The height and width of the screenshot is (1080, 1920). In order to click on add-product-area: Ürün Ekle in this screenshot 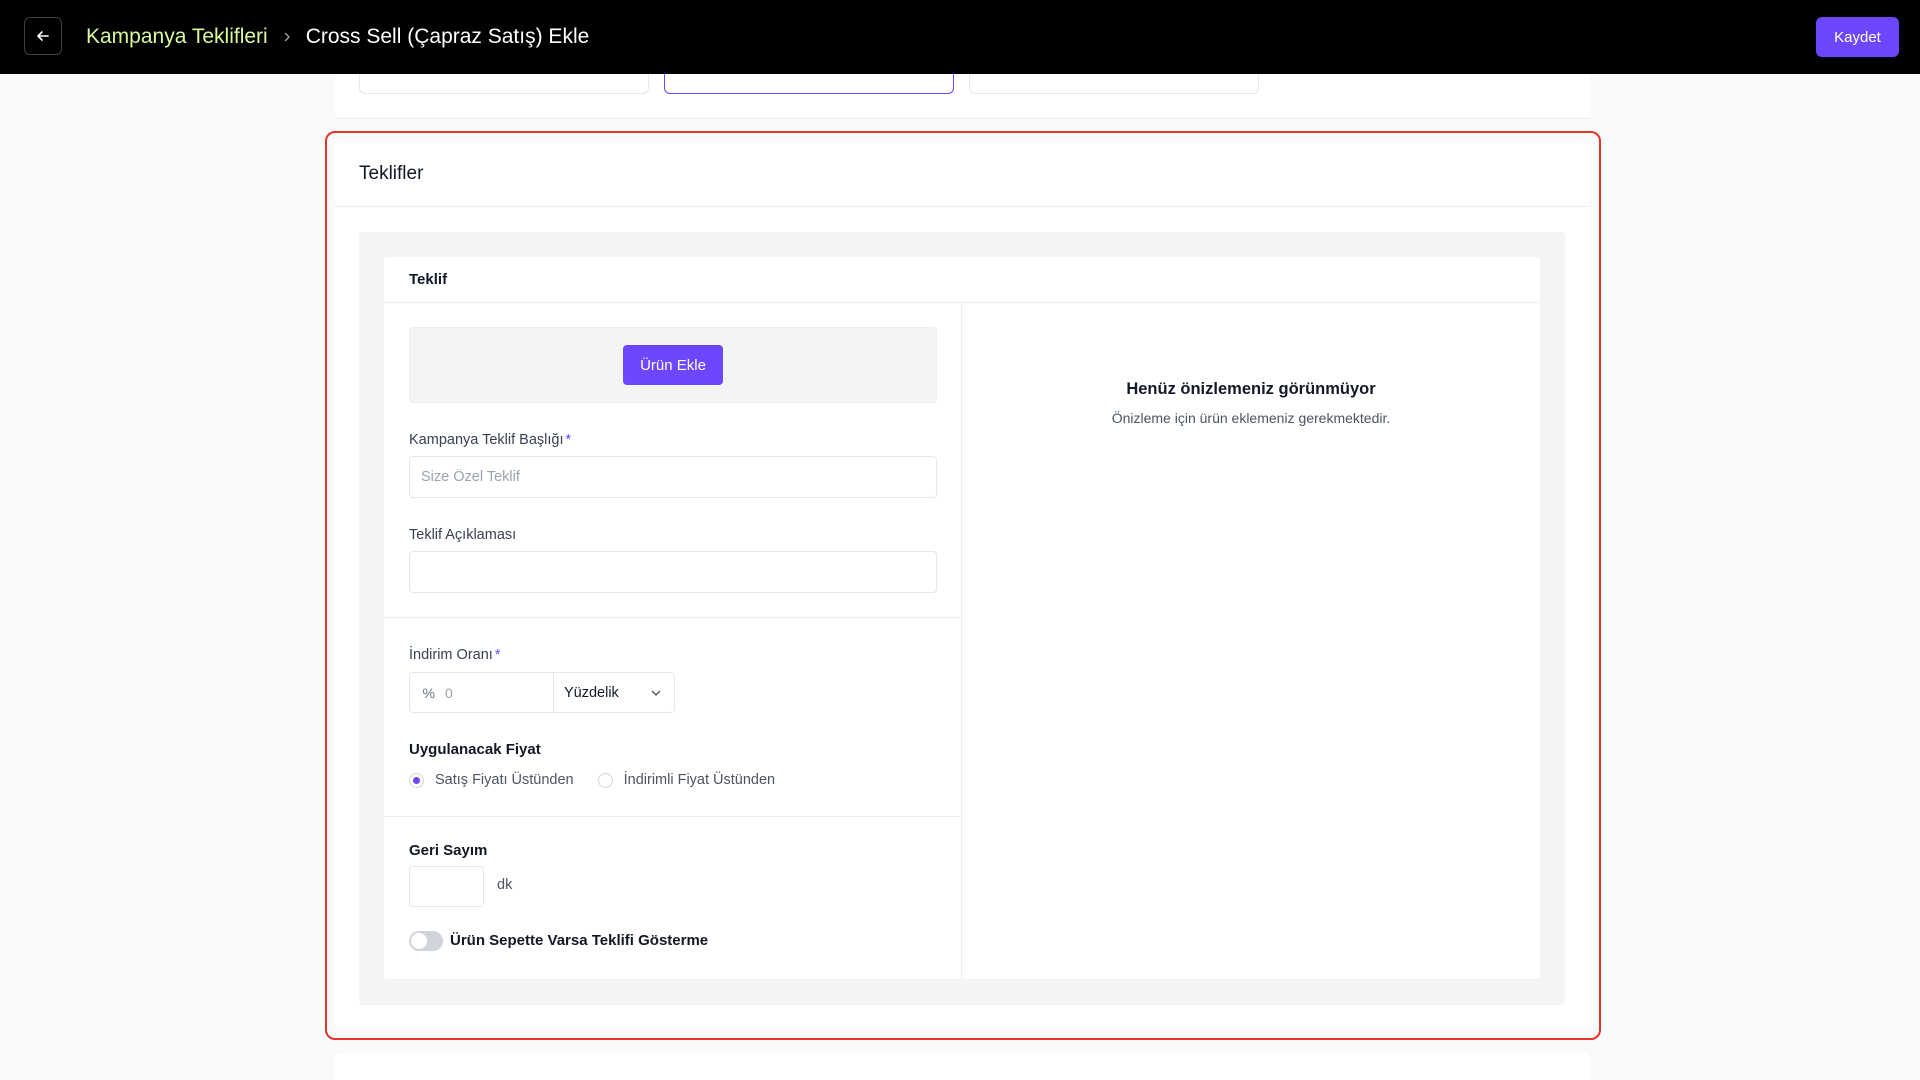, I will do `click(673, 365)`.